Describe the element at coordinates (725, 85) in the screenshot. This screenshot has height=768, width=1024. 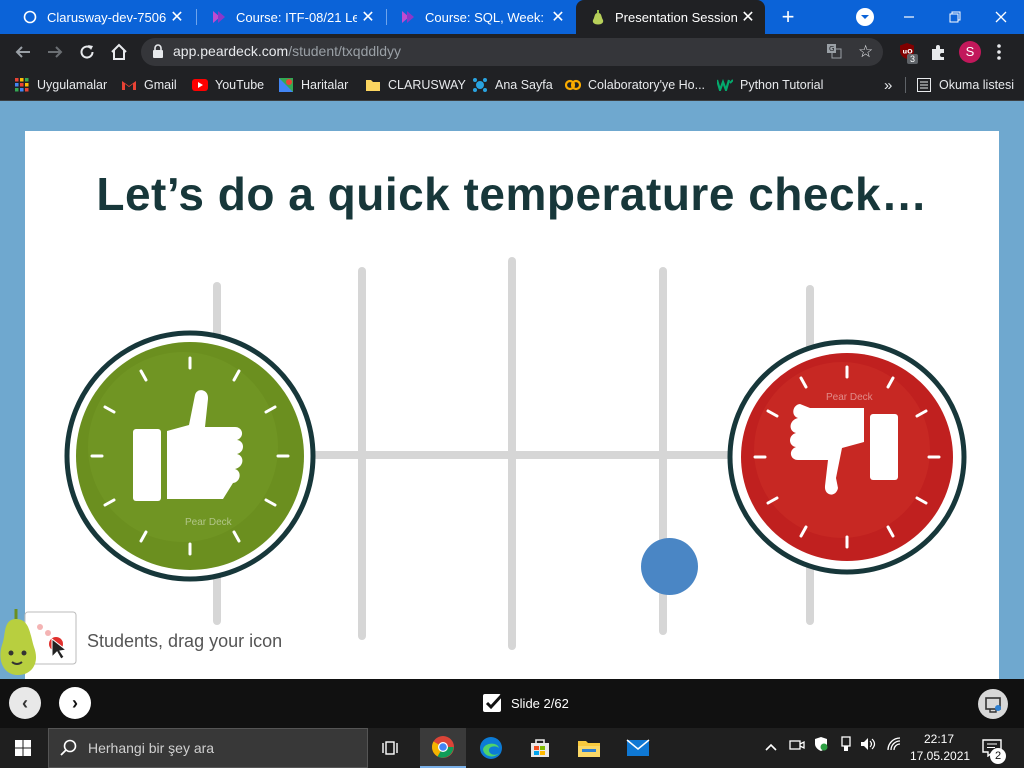
I see `w3-icon` at that location.